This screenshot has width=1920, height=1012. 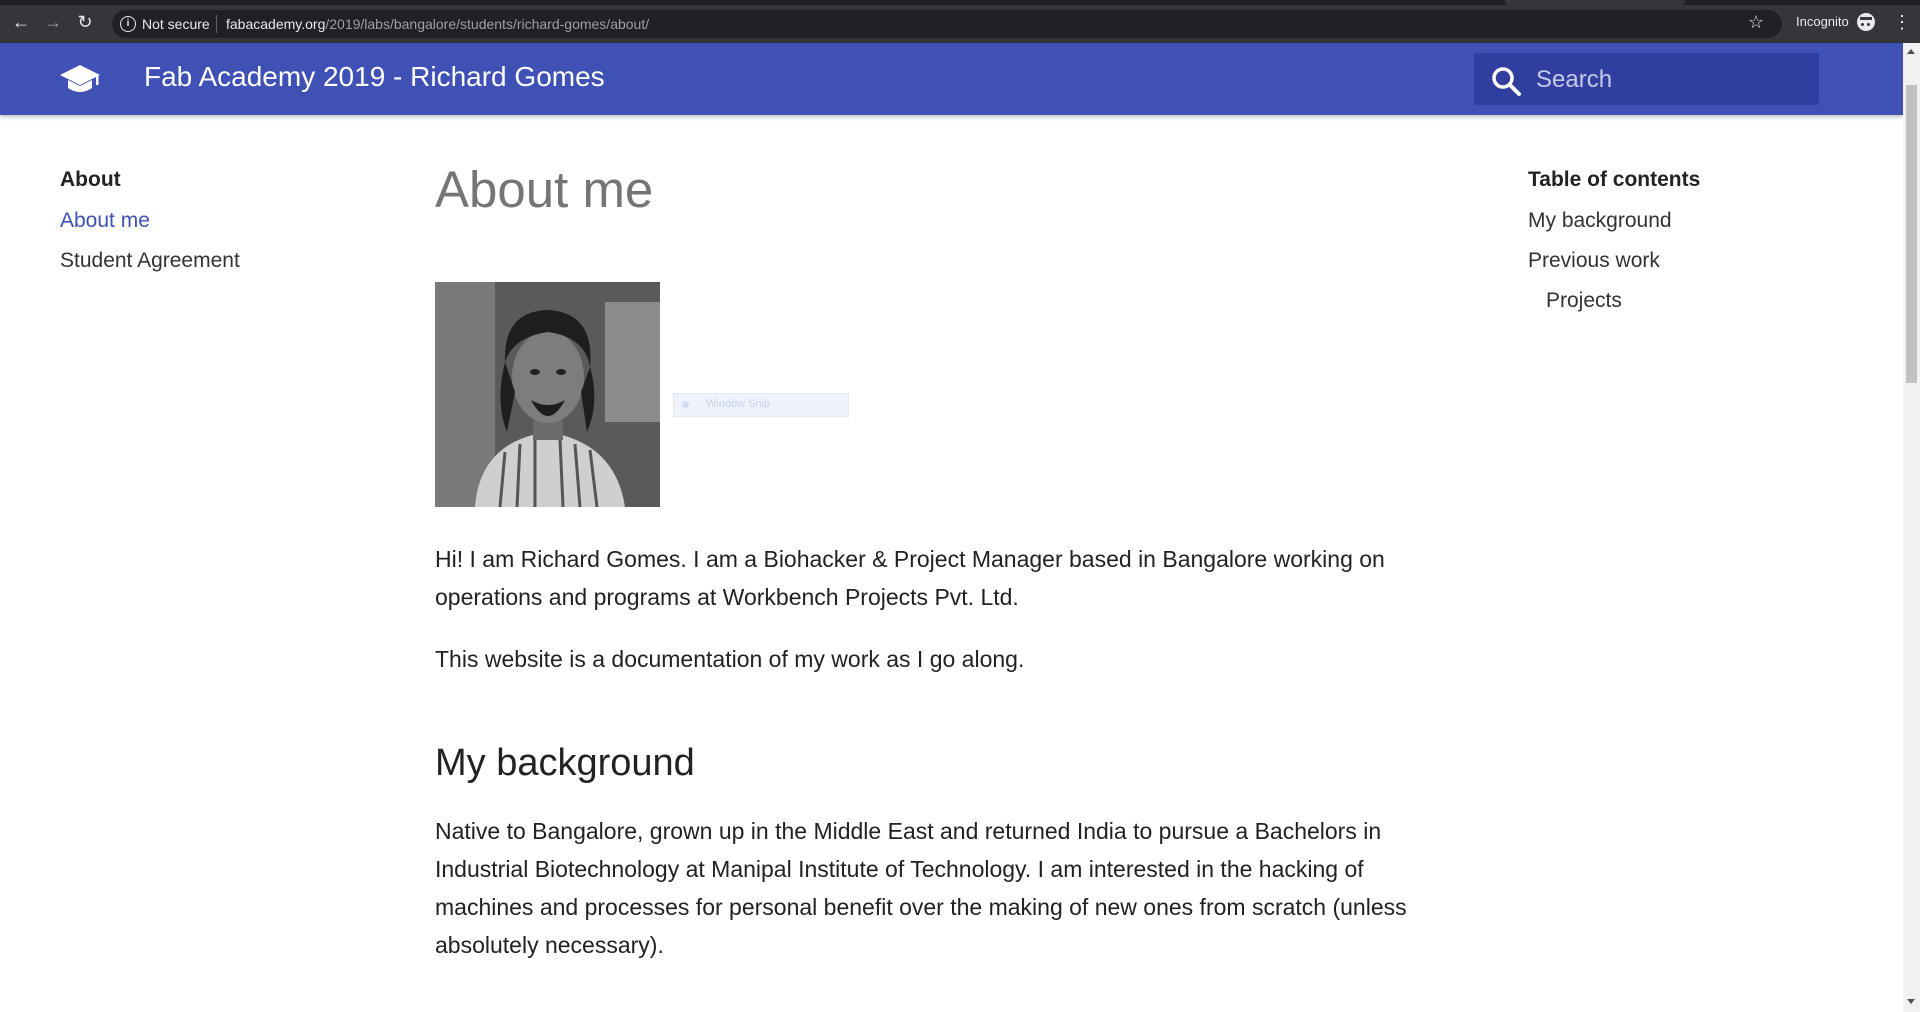 I want to click on forward-arrow-icon: →, so click(x=53, y=22).